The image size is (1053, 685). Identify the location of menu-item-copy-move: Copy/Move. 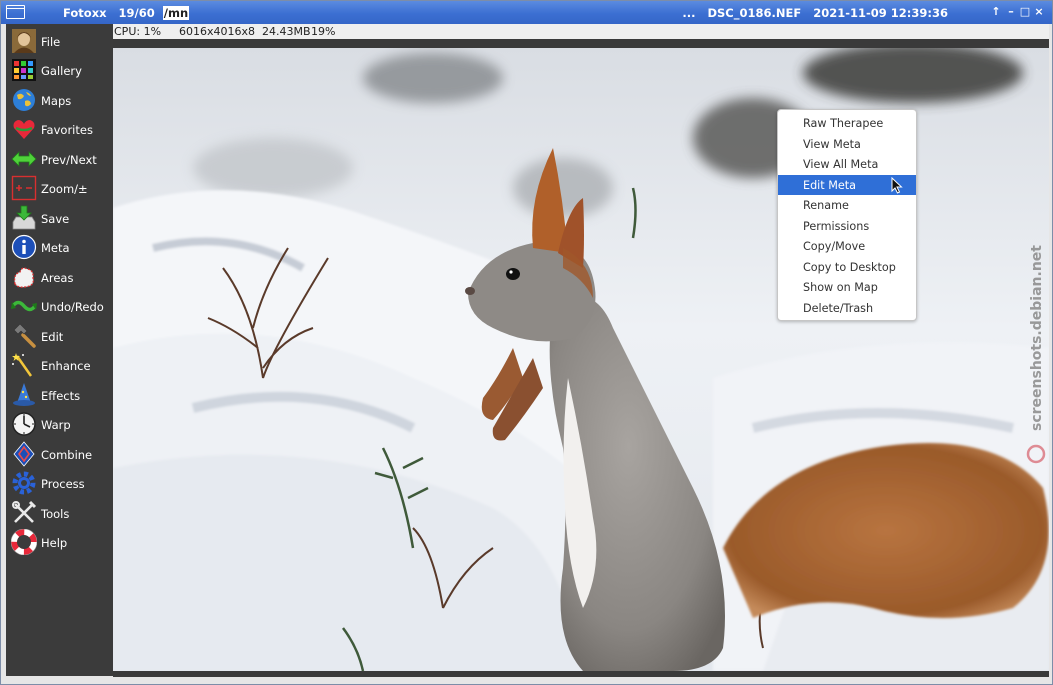
(847, 246).